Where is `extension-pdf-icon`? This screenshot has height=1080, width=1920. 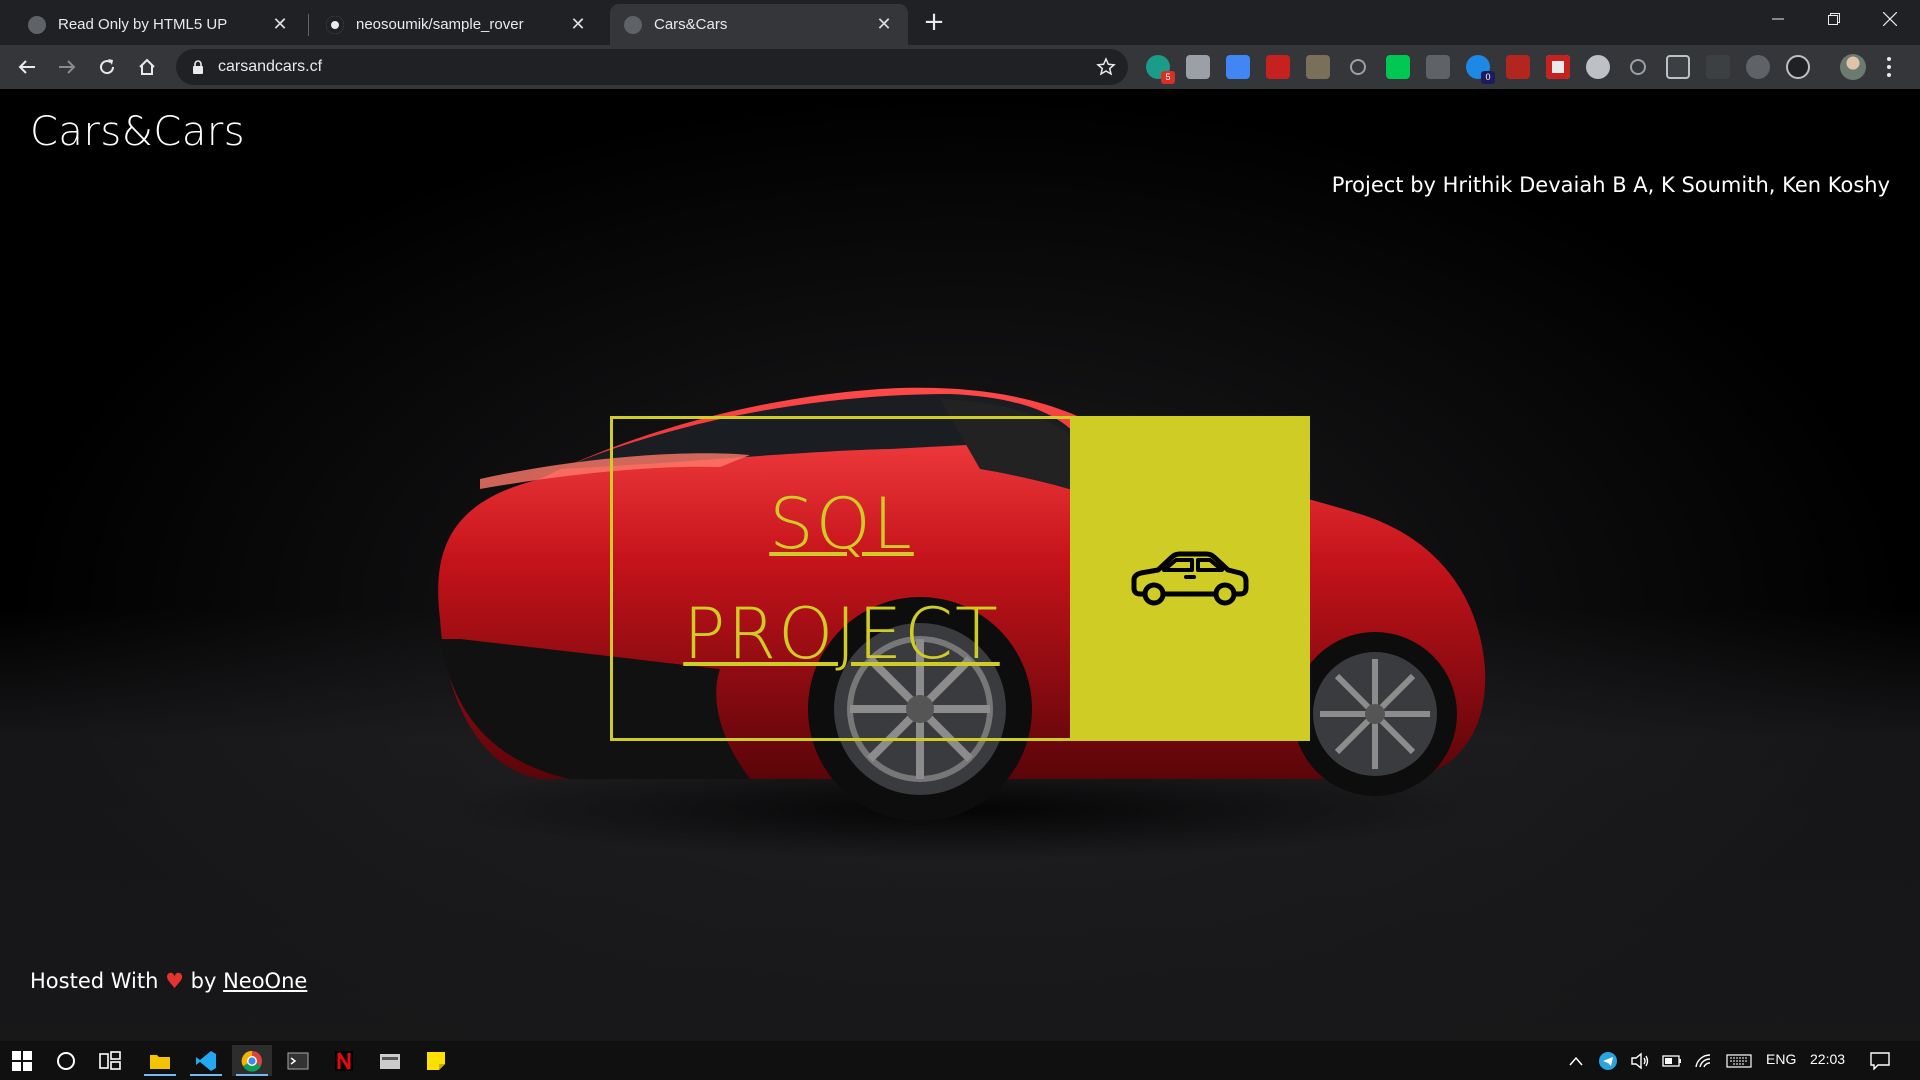
extension-pdf-icon is located at coordinates (1518, 67).